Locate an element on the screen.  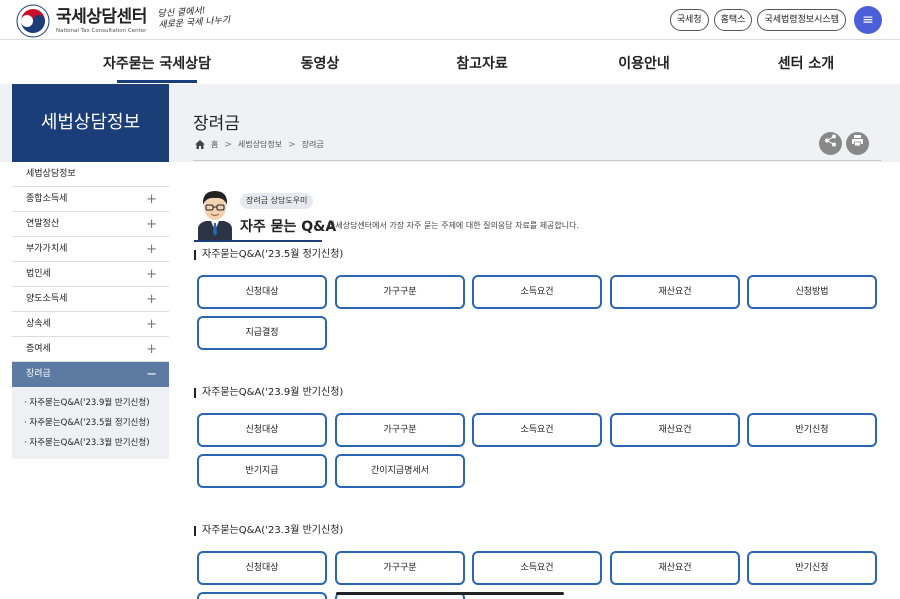
counselor-avatar-icon is located at coordinates (215, 216).